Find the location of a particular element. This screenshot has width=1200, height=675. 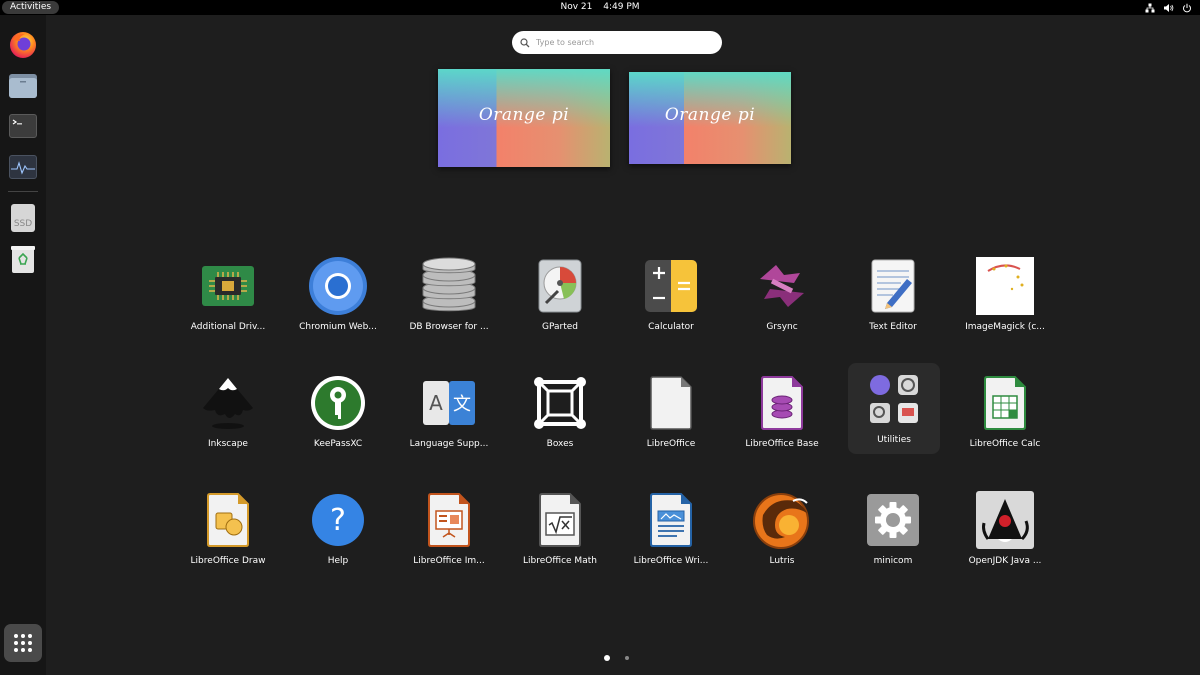

clock: Nov 21 4:49 PM is located at coordinates (600, 7).